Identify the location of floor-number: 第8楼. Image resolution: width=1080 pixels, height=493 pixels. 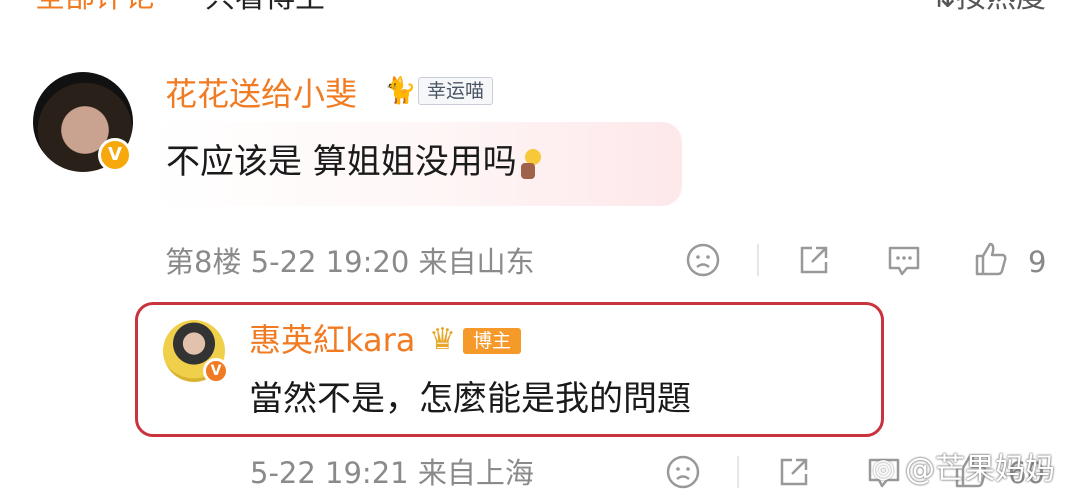
(203, 262).